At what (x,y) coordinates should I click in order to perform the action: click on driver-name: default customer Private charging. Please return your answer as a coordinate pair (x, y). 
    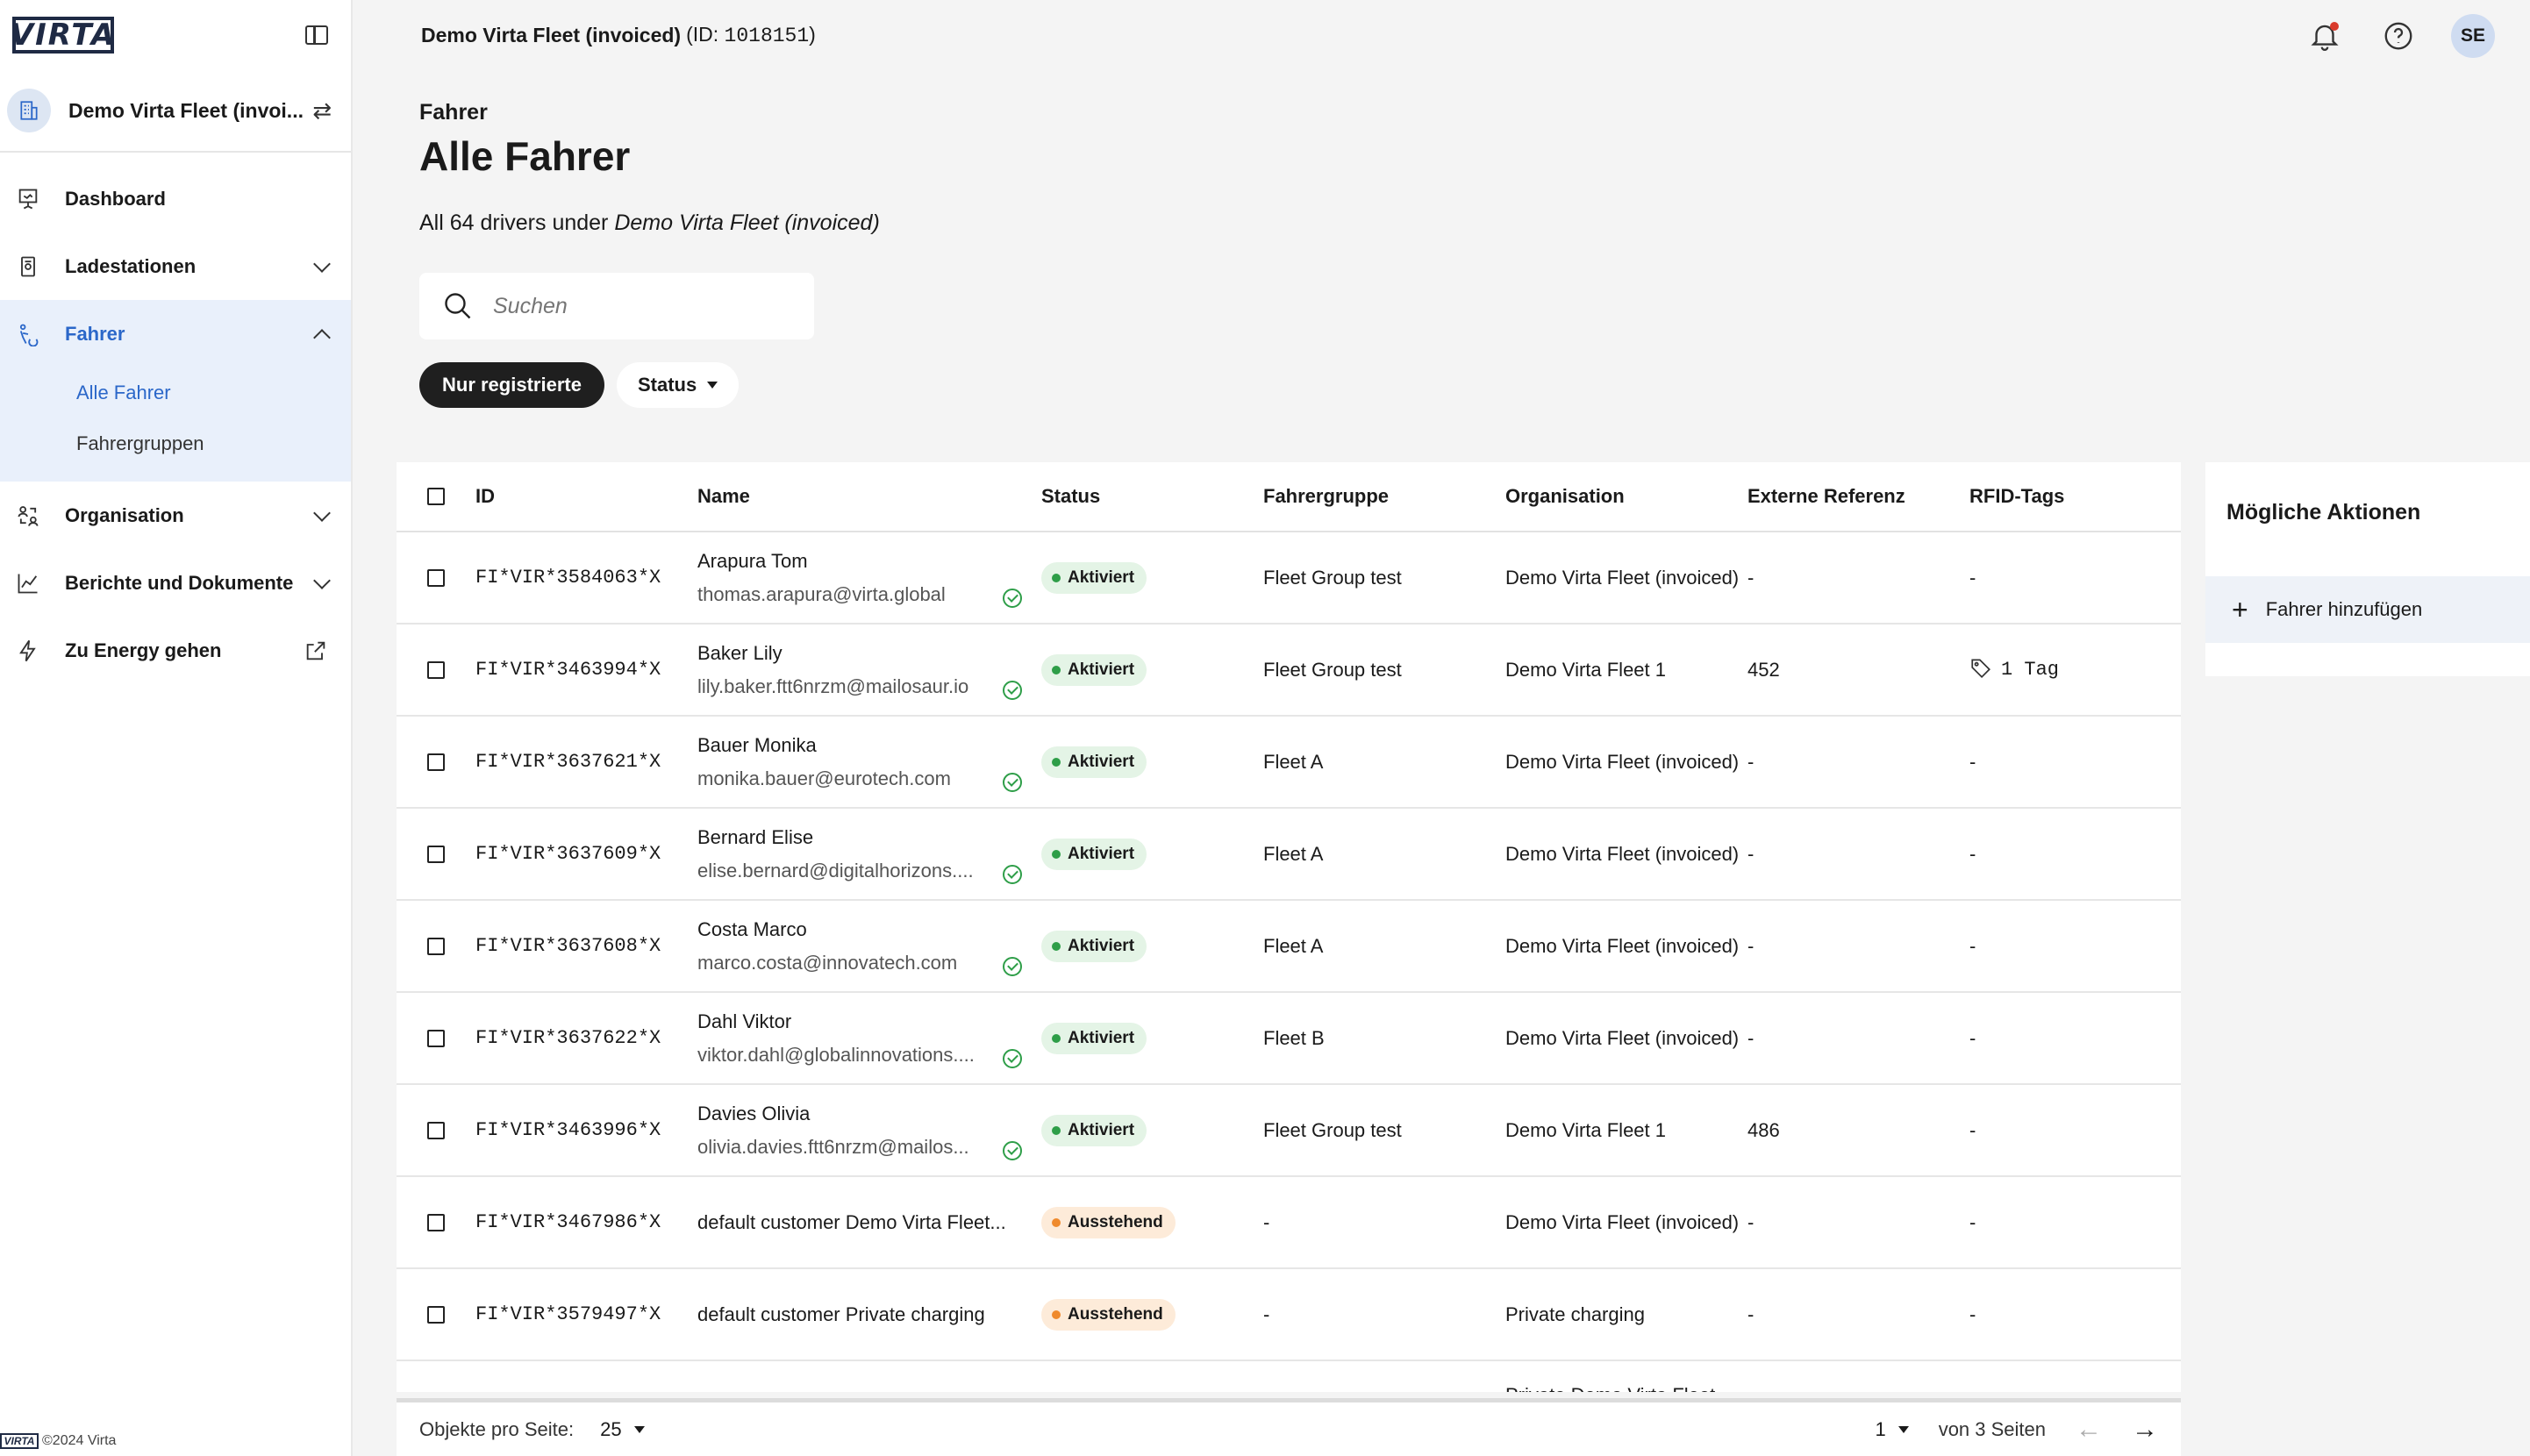
    Looking at the image, I should click on (841, 1314).